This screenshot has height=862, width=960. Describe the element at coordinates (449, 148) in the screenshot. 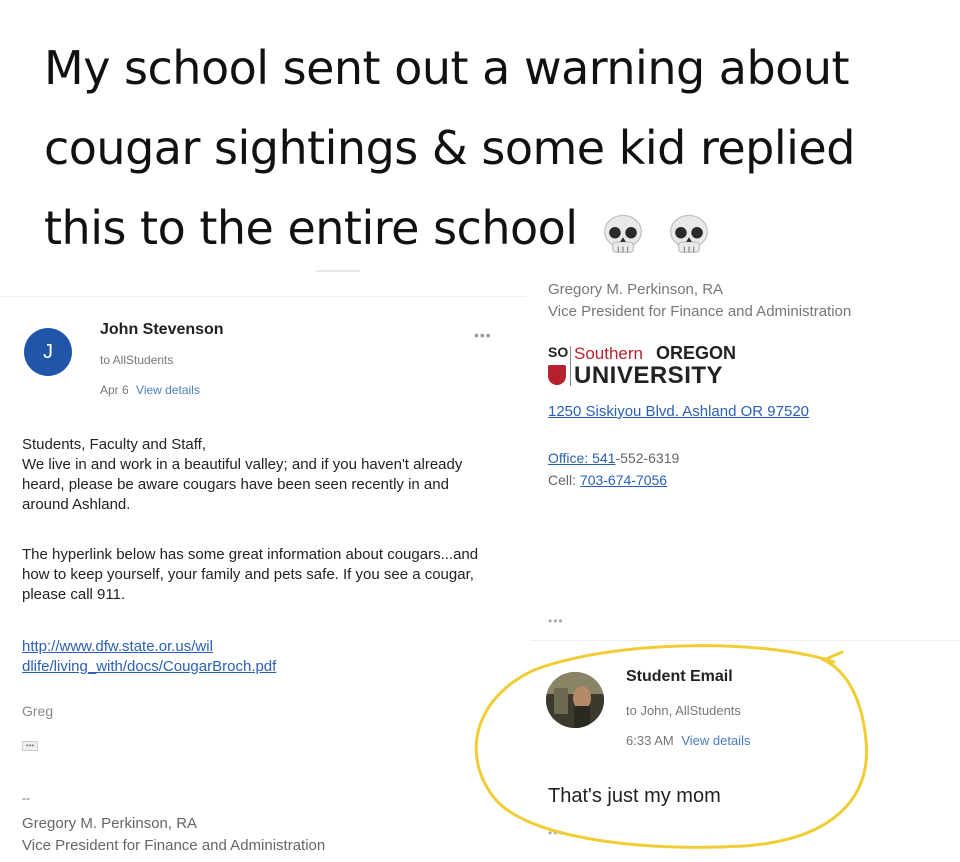

I see `headline-line-2: cougar sightings & some kid replied` at that location.